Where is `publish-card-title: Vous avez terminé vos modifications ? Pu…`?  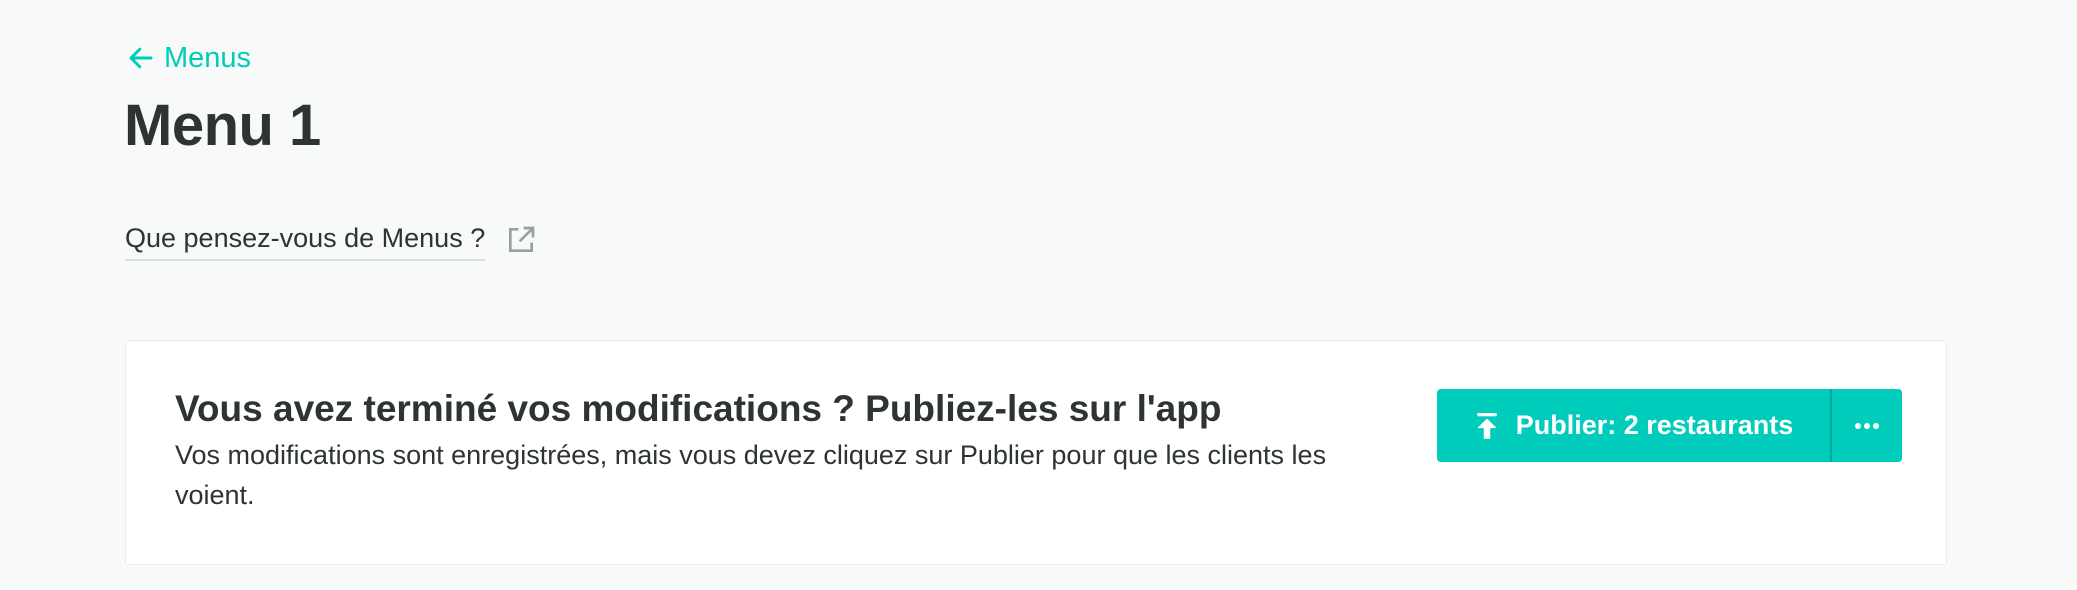
publish-card-title: Vous avez terminé vos modifications ? Pu… is located at coordinates (698, 408).